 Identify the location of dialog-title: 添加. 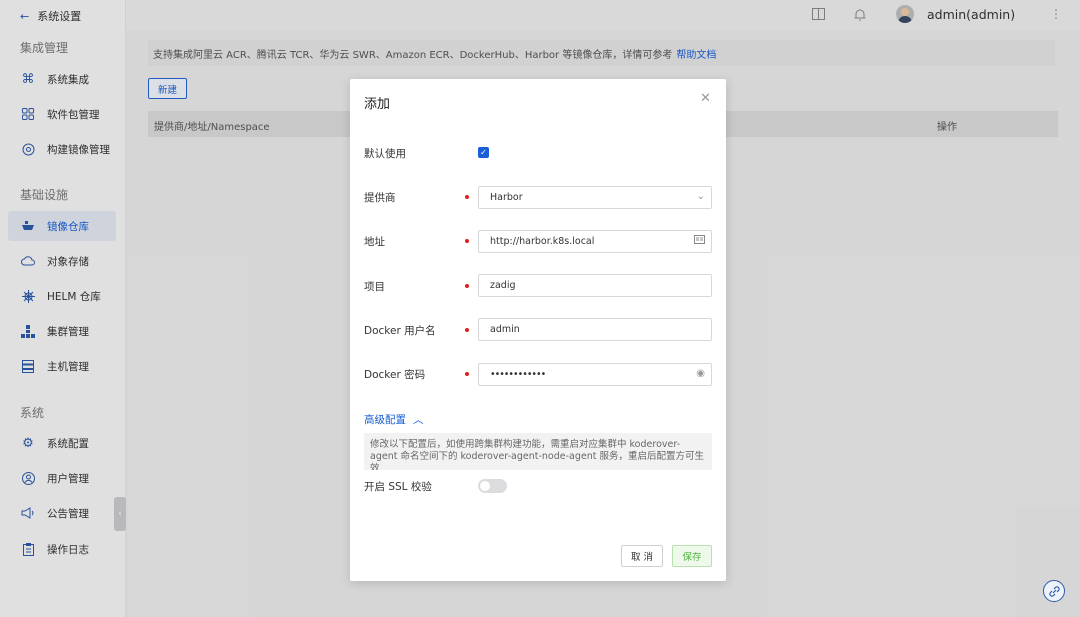
(377, 104).